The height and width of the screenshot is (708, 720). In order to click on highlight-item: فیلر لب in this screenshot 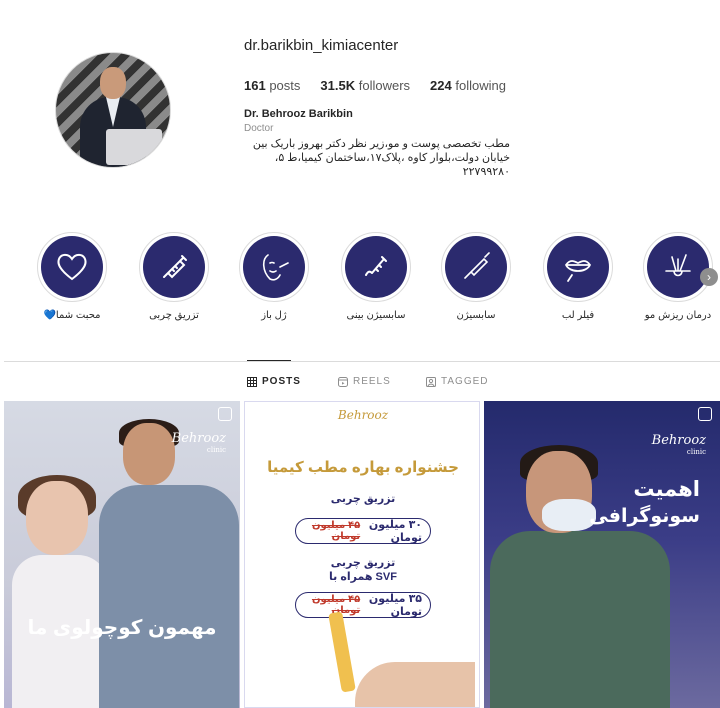, I will do `click(578, 276)`.